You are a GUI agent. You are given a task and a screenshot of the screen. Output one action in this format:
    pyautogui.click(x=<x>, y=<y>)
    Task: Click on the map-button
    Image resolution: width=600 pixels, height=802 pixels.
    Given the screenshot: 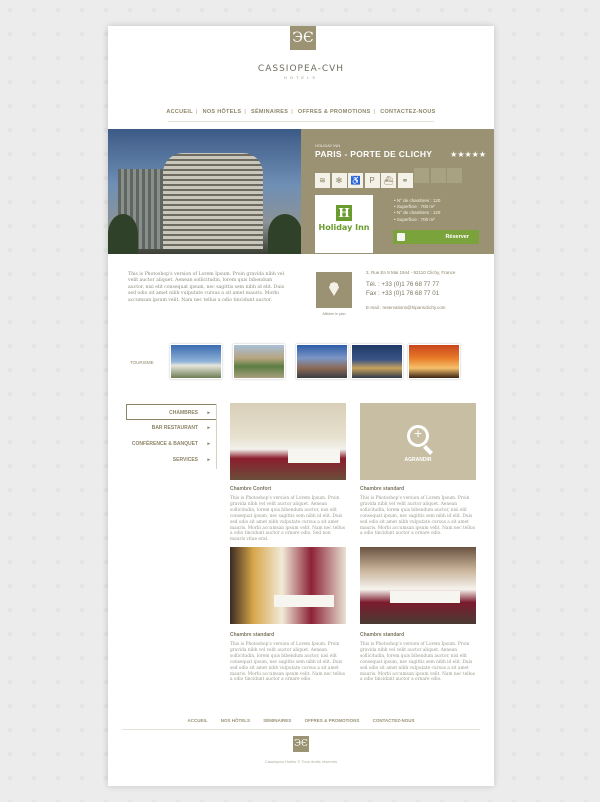 What is the action you would take?
    pyautogui.click(x=334, y=290)
    